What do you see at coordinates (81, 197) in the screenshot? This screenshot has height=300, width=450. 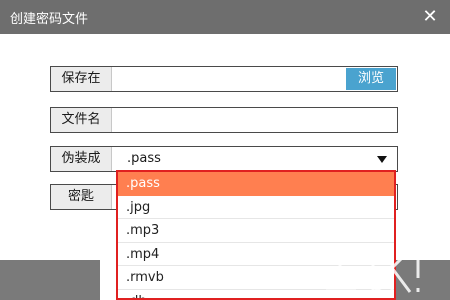 I see `key-label: 密匙` at bounding box center [81, 197].